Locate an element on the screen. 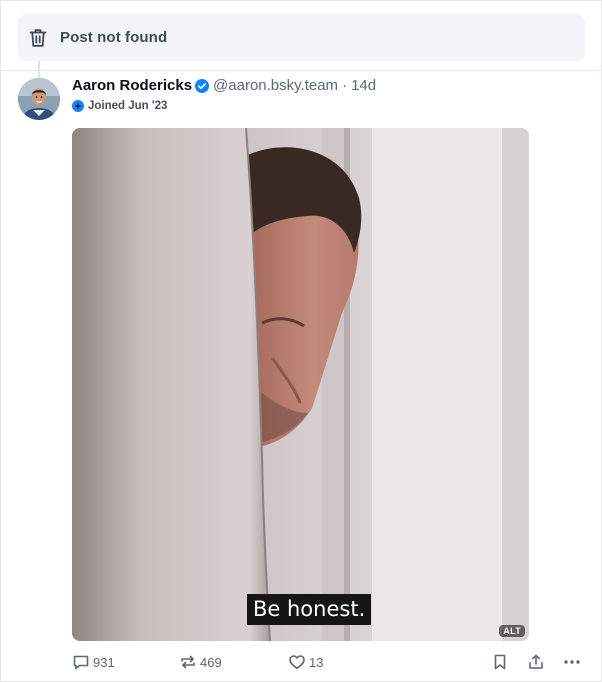 The image size is (602, 682). post-not-found-label: Post not found is located at coordinates (114, 37).